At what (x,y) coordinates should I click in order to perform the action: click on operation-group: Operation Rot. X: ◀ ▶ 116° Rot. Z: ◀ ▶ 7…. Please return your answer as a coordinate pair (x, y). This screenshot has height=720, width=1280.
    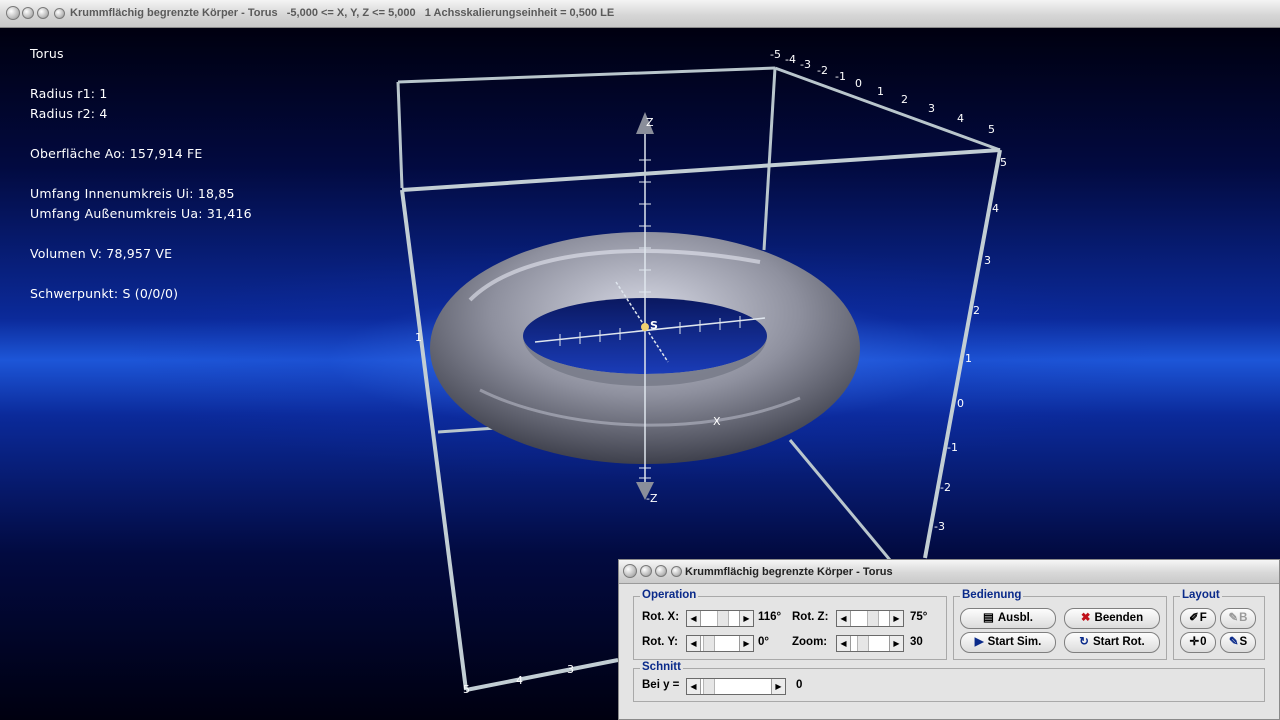
    Looking at the image, I should click on (790, 624).